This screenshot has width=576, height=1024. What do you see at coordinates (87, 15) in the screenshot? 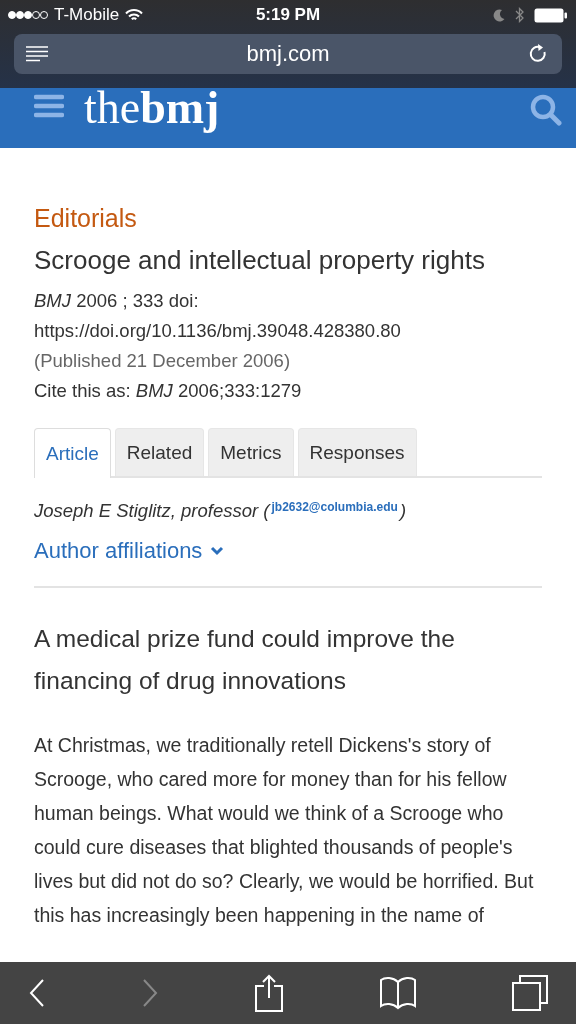
I see `carrier-name: T-Mobile` at bounding box center [87, 15].